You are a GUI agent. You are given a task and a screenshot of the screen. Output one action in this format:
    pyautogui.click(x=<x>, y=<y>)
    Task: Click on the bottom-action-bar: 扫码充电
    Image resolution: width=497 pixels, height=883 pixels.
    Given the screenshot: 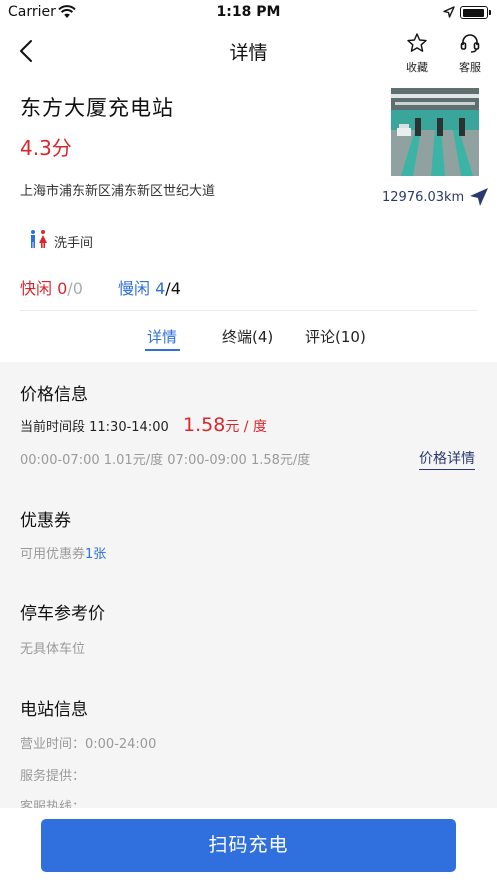 What is the action you would take?
    pyautogui.click(x=248, y=845)
    